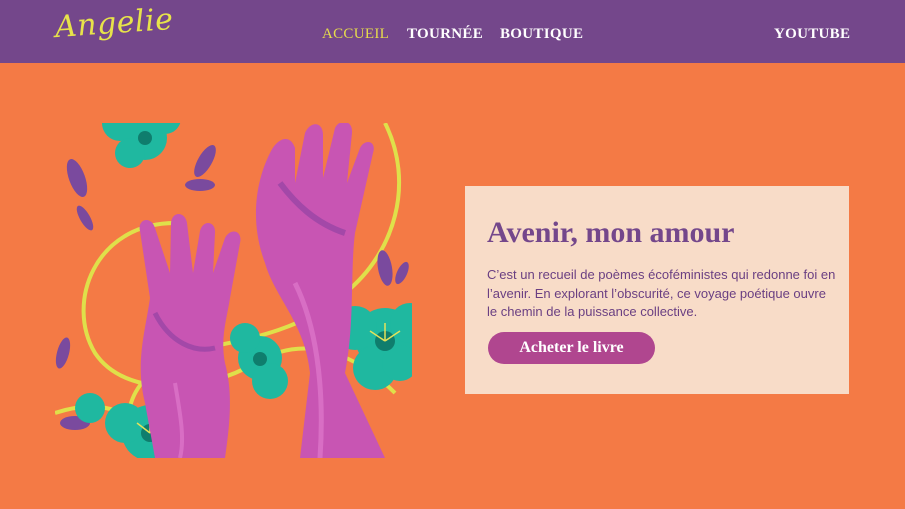 The image size is (905, 509). Describe the element at coordinates (571, 348) in the screenshot. I see `buy-book-button: Acheter le livre` at that location.